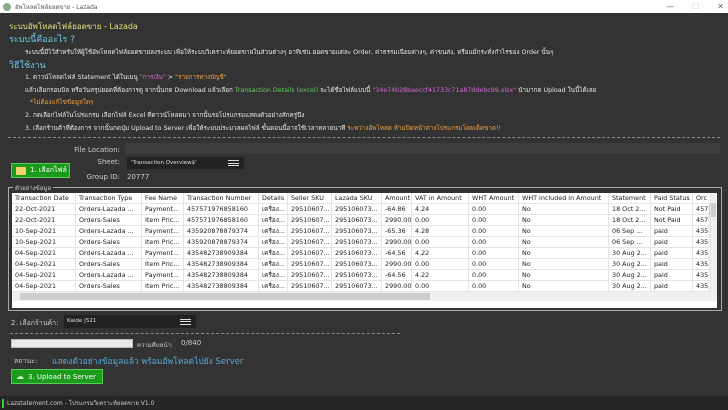  I want to click on column-header: Transaction Number, so click(221, 198).